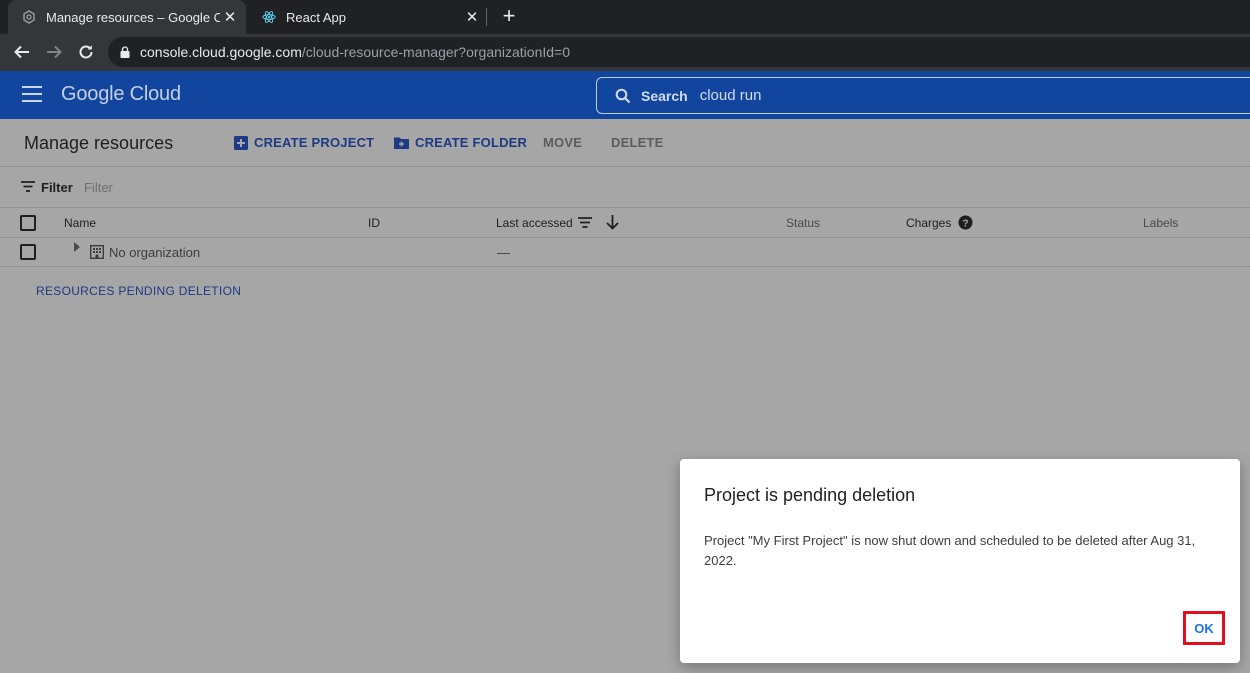  I want to click on column-labels: Labels, so click(1160, 223).